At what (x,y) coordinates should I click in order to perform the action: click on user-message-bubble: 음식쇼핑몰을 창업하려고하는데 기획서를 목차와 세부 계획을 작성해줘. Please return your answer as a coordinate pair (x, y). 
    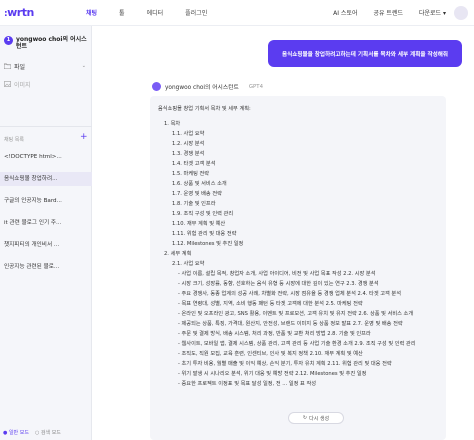
    Looking at the image, I should click on (365, 53).